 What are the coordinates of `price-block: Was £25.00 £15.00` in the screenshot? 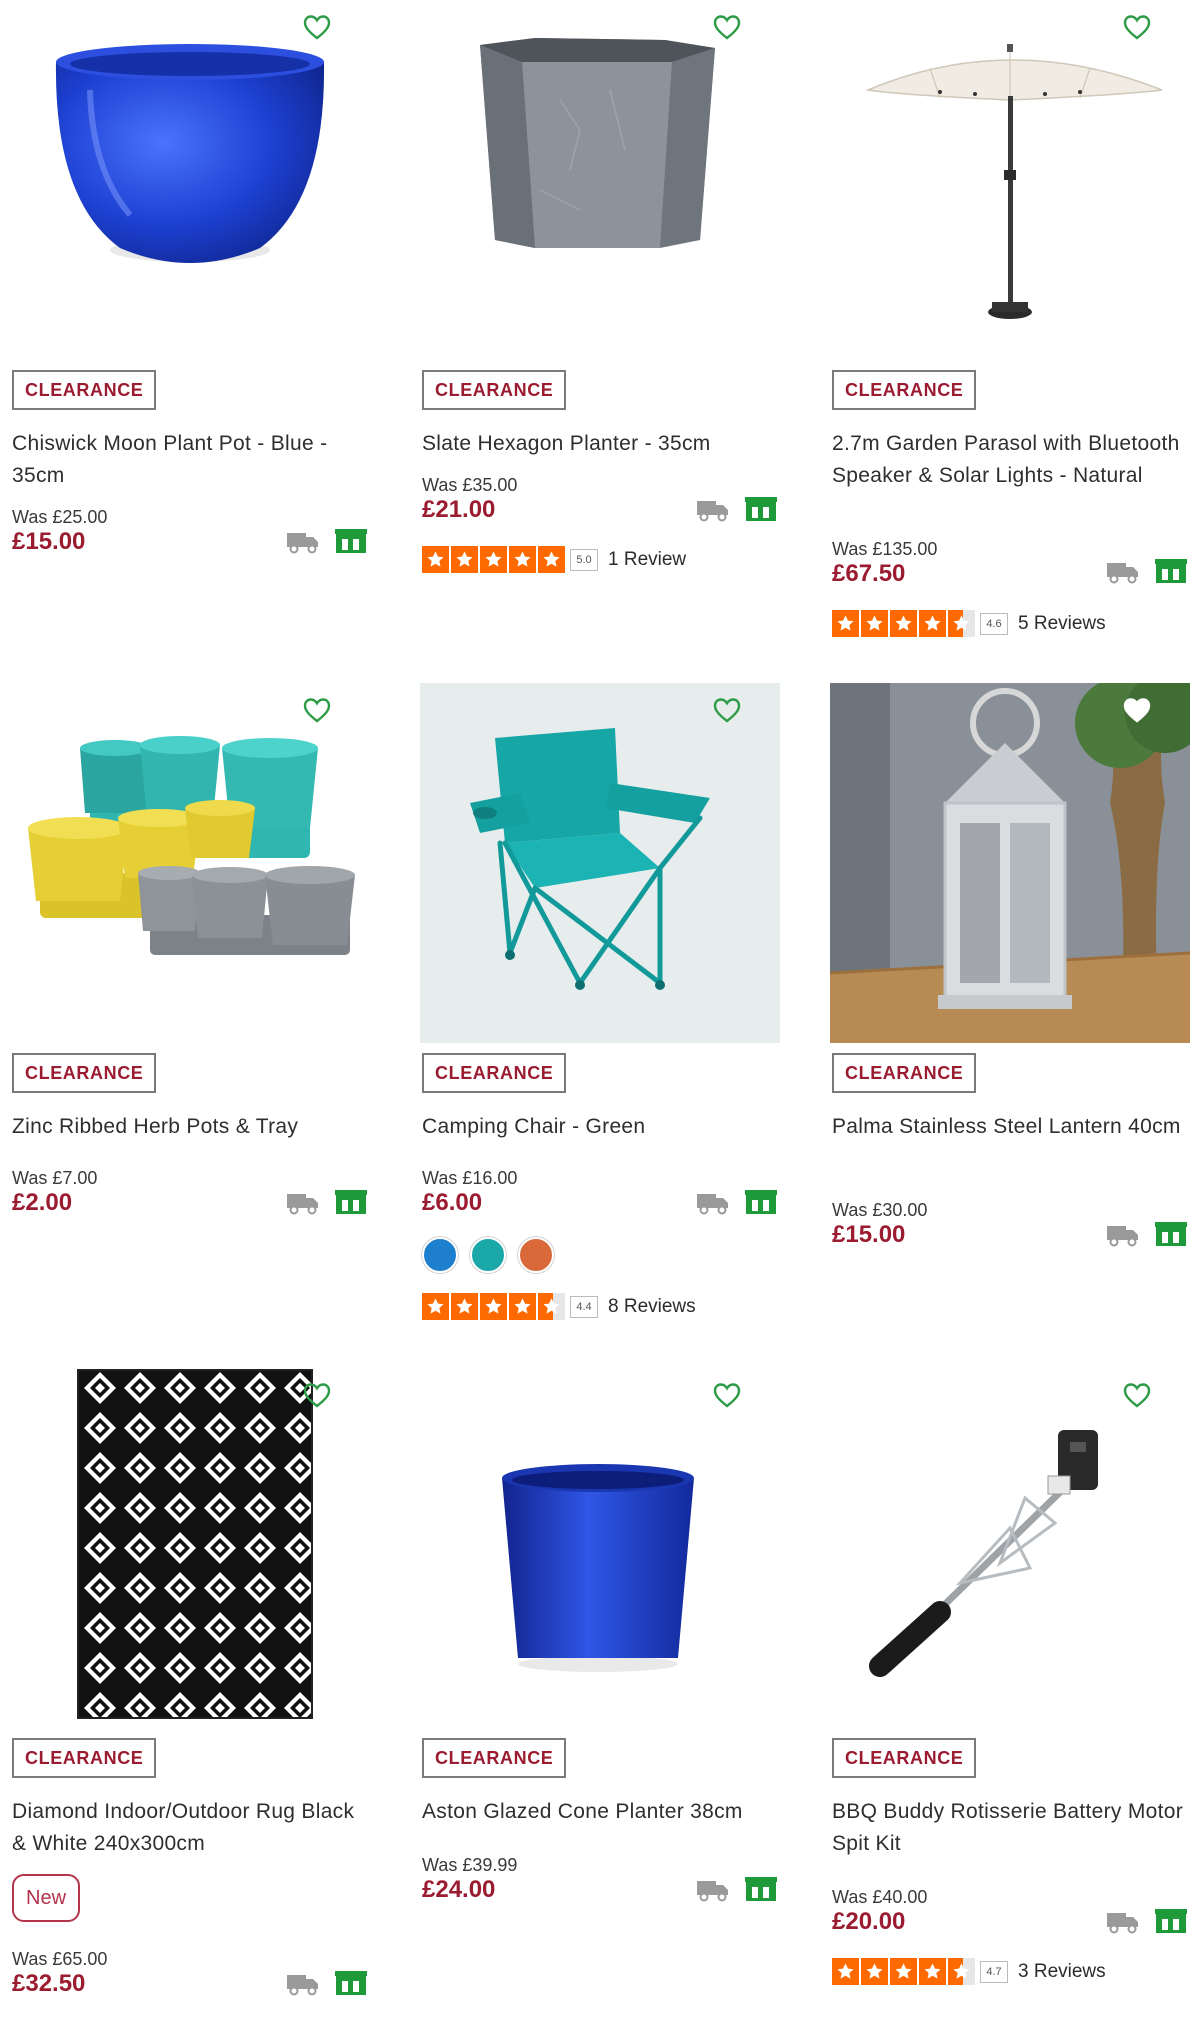 It's located at (59, 531).